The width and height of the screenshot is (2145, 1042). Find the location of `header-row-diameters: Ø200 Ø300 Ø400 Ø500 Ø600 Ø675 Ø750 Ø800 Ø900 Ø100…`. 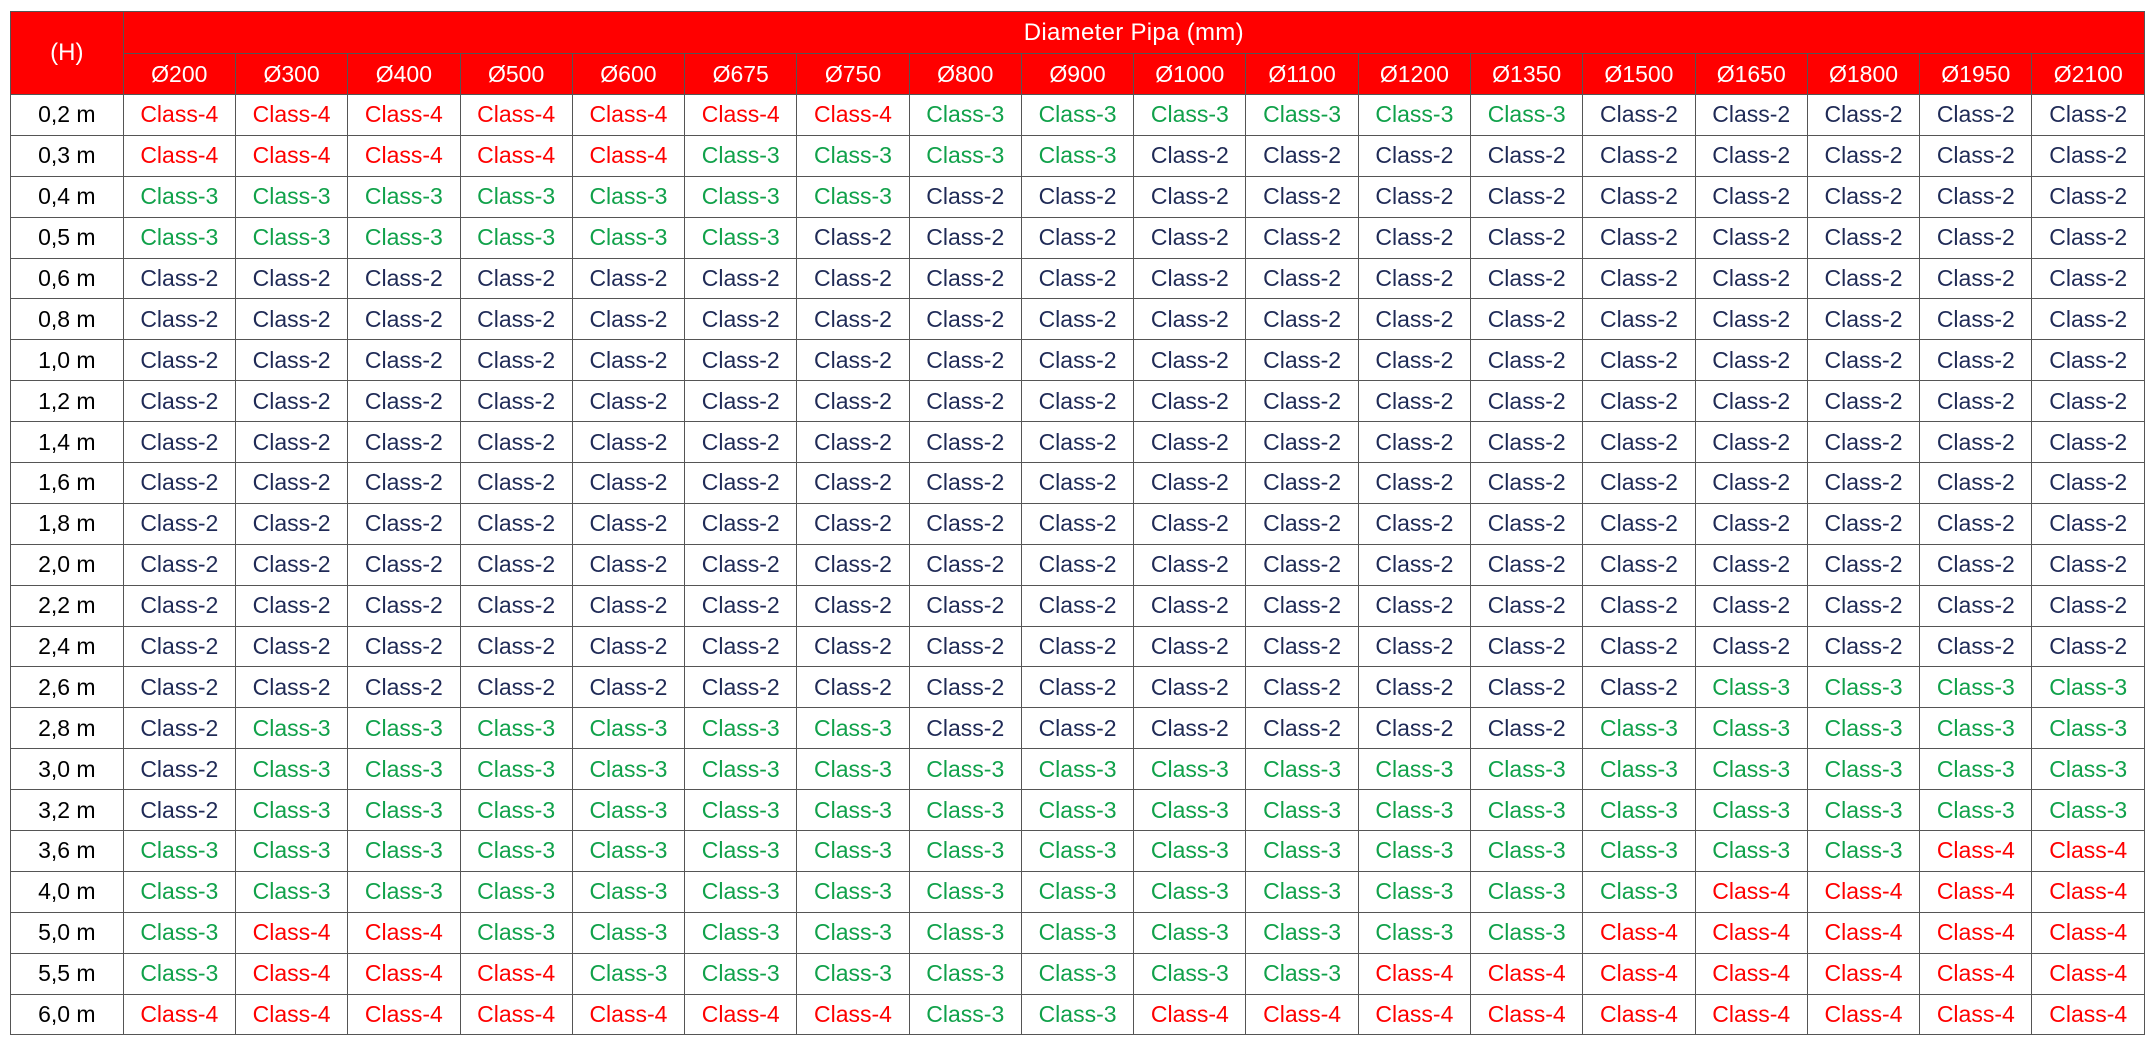

header-row-diameters: Ø200 Ø300 Ø400 Ø500 Ø600 Ø675 Ø750 Ø800 Ø900 Ø100… is located at coordinates (1078, 74).